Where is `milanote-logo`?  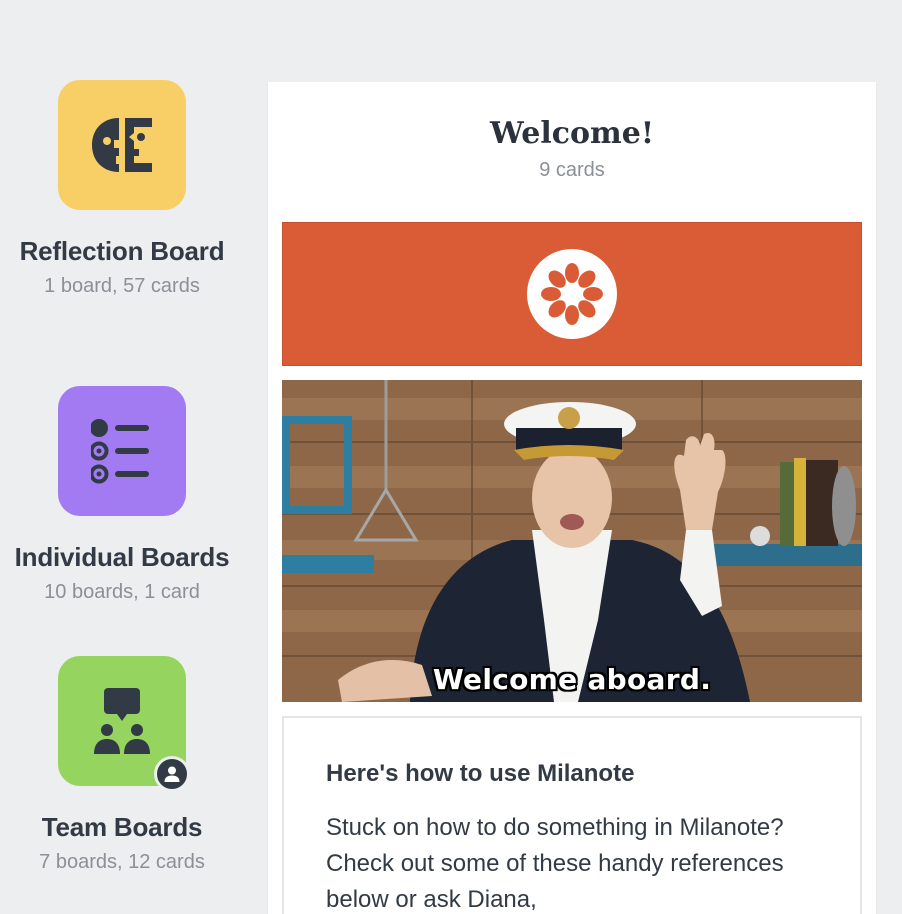 milanote-logo is located at coordinates (572, 294).